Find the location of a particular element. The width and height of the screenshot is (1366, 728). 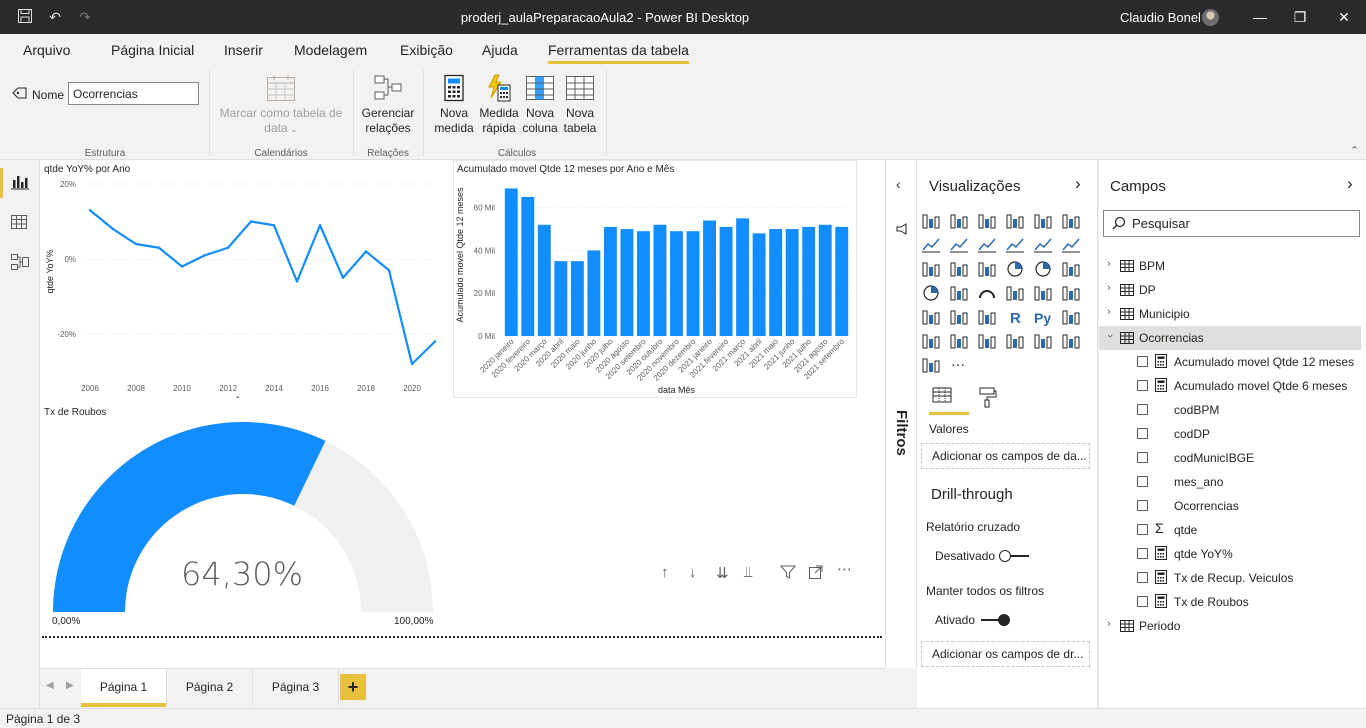

filter-icon is located at coordinates (788, 574).